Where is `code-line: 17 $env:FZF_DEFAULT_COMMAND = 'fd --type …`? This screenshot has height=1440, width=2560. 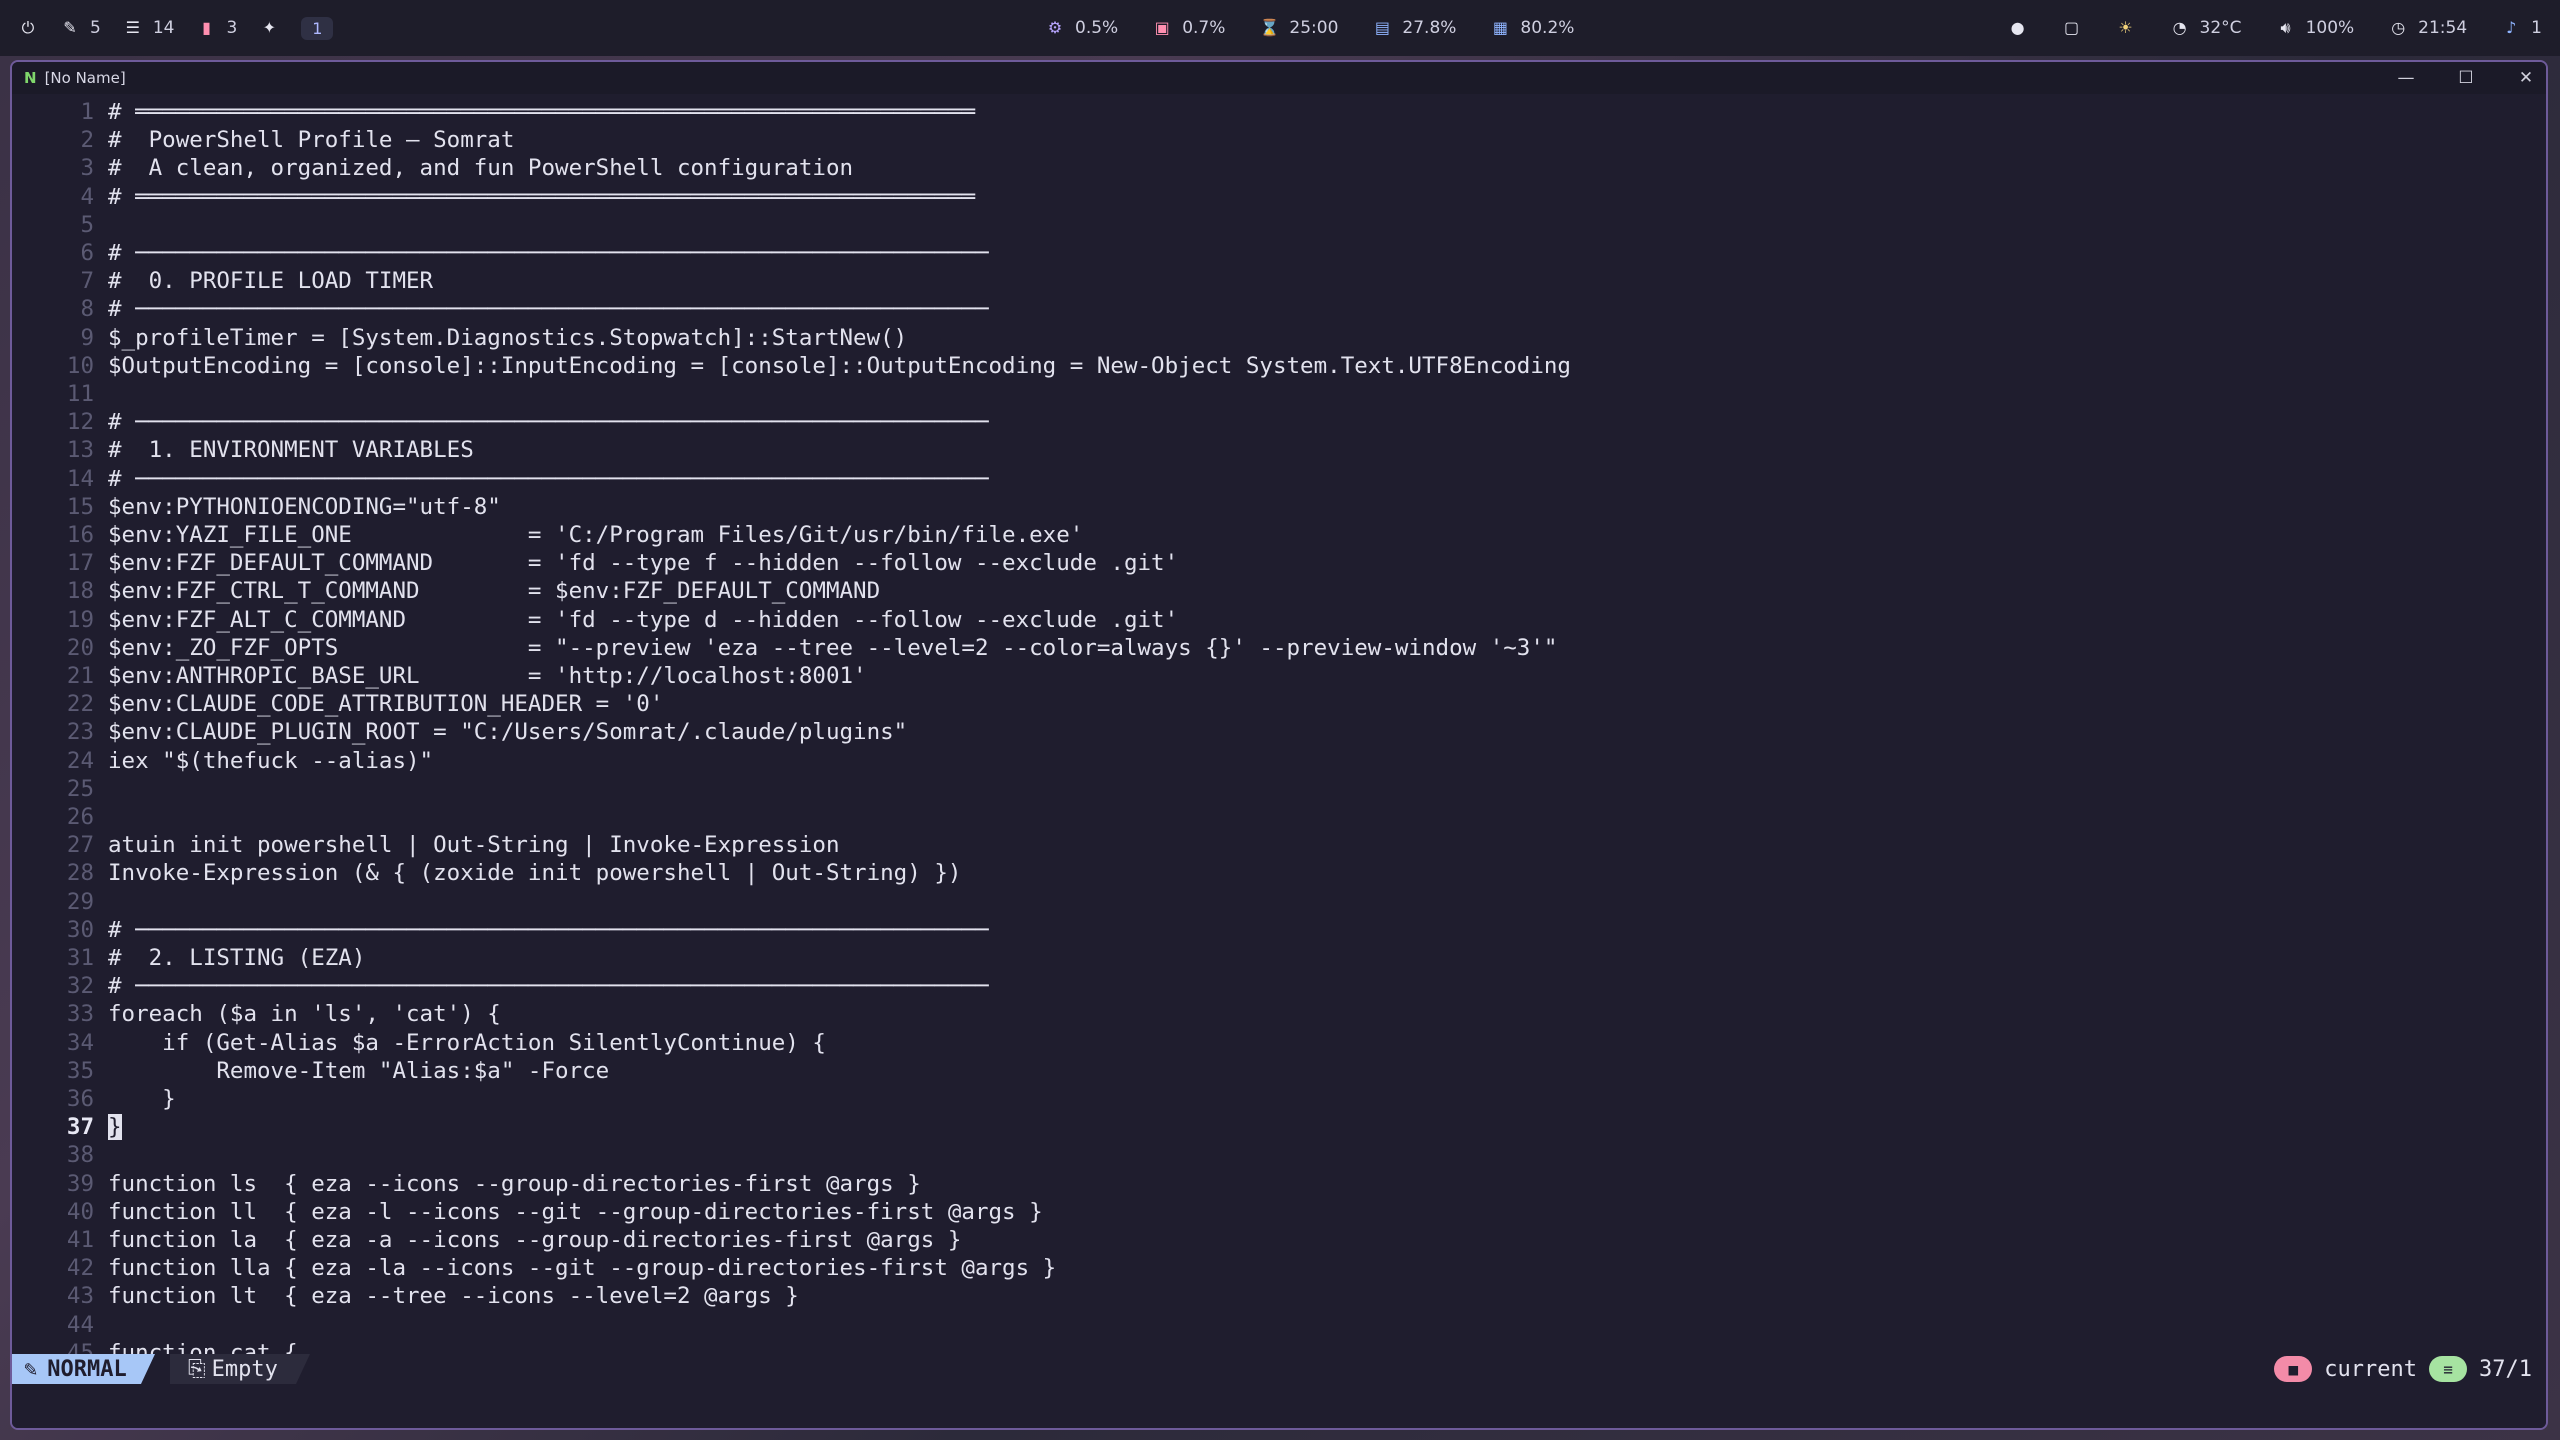
code-line: 17 $env:FZF_DEFAULT_COMMAND = 'fd --type … is located at coordinates (1279, 563).